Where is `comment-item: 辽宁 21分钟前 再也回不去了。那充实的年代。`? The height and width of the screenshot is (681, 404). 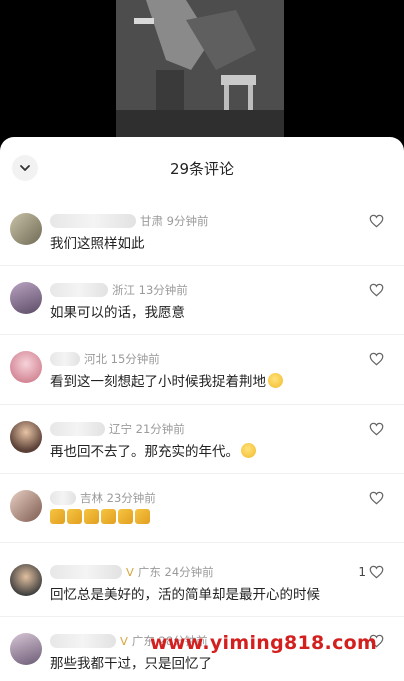 comment-item: 辽宁 21分钟前 再也回不去了。那充实的年代。 is located at coordinates (202, 439).